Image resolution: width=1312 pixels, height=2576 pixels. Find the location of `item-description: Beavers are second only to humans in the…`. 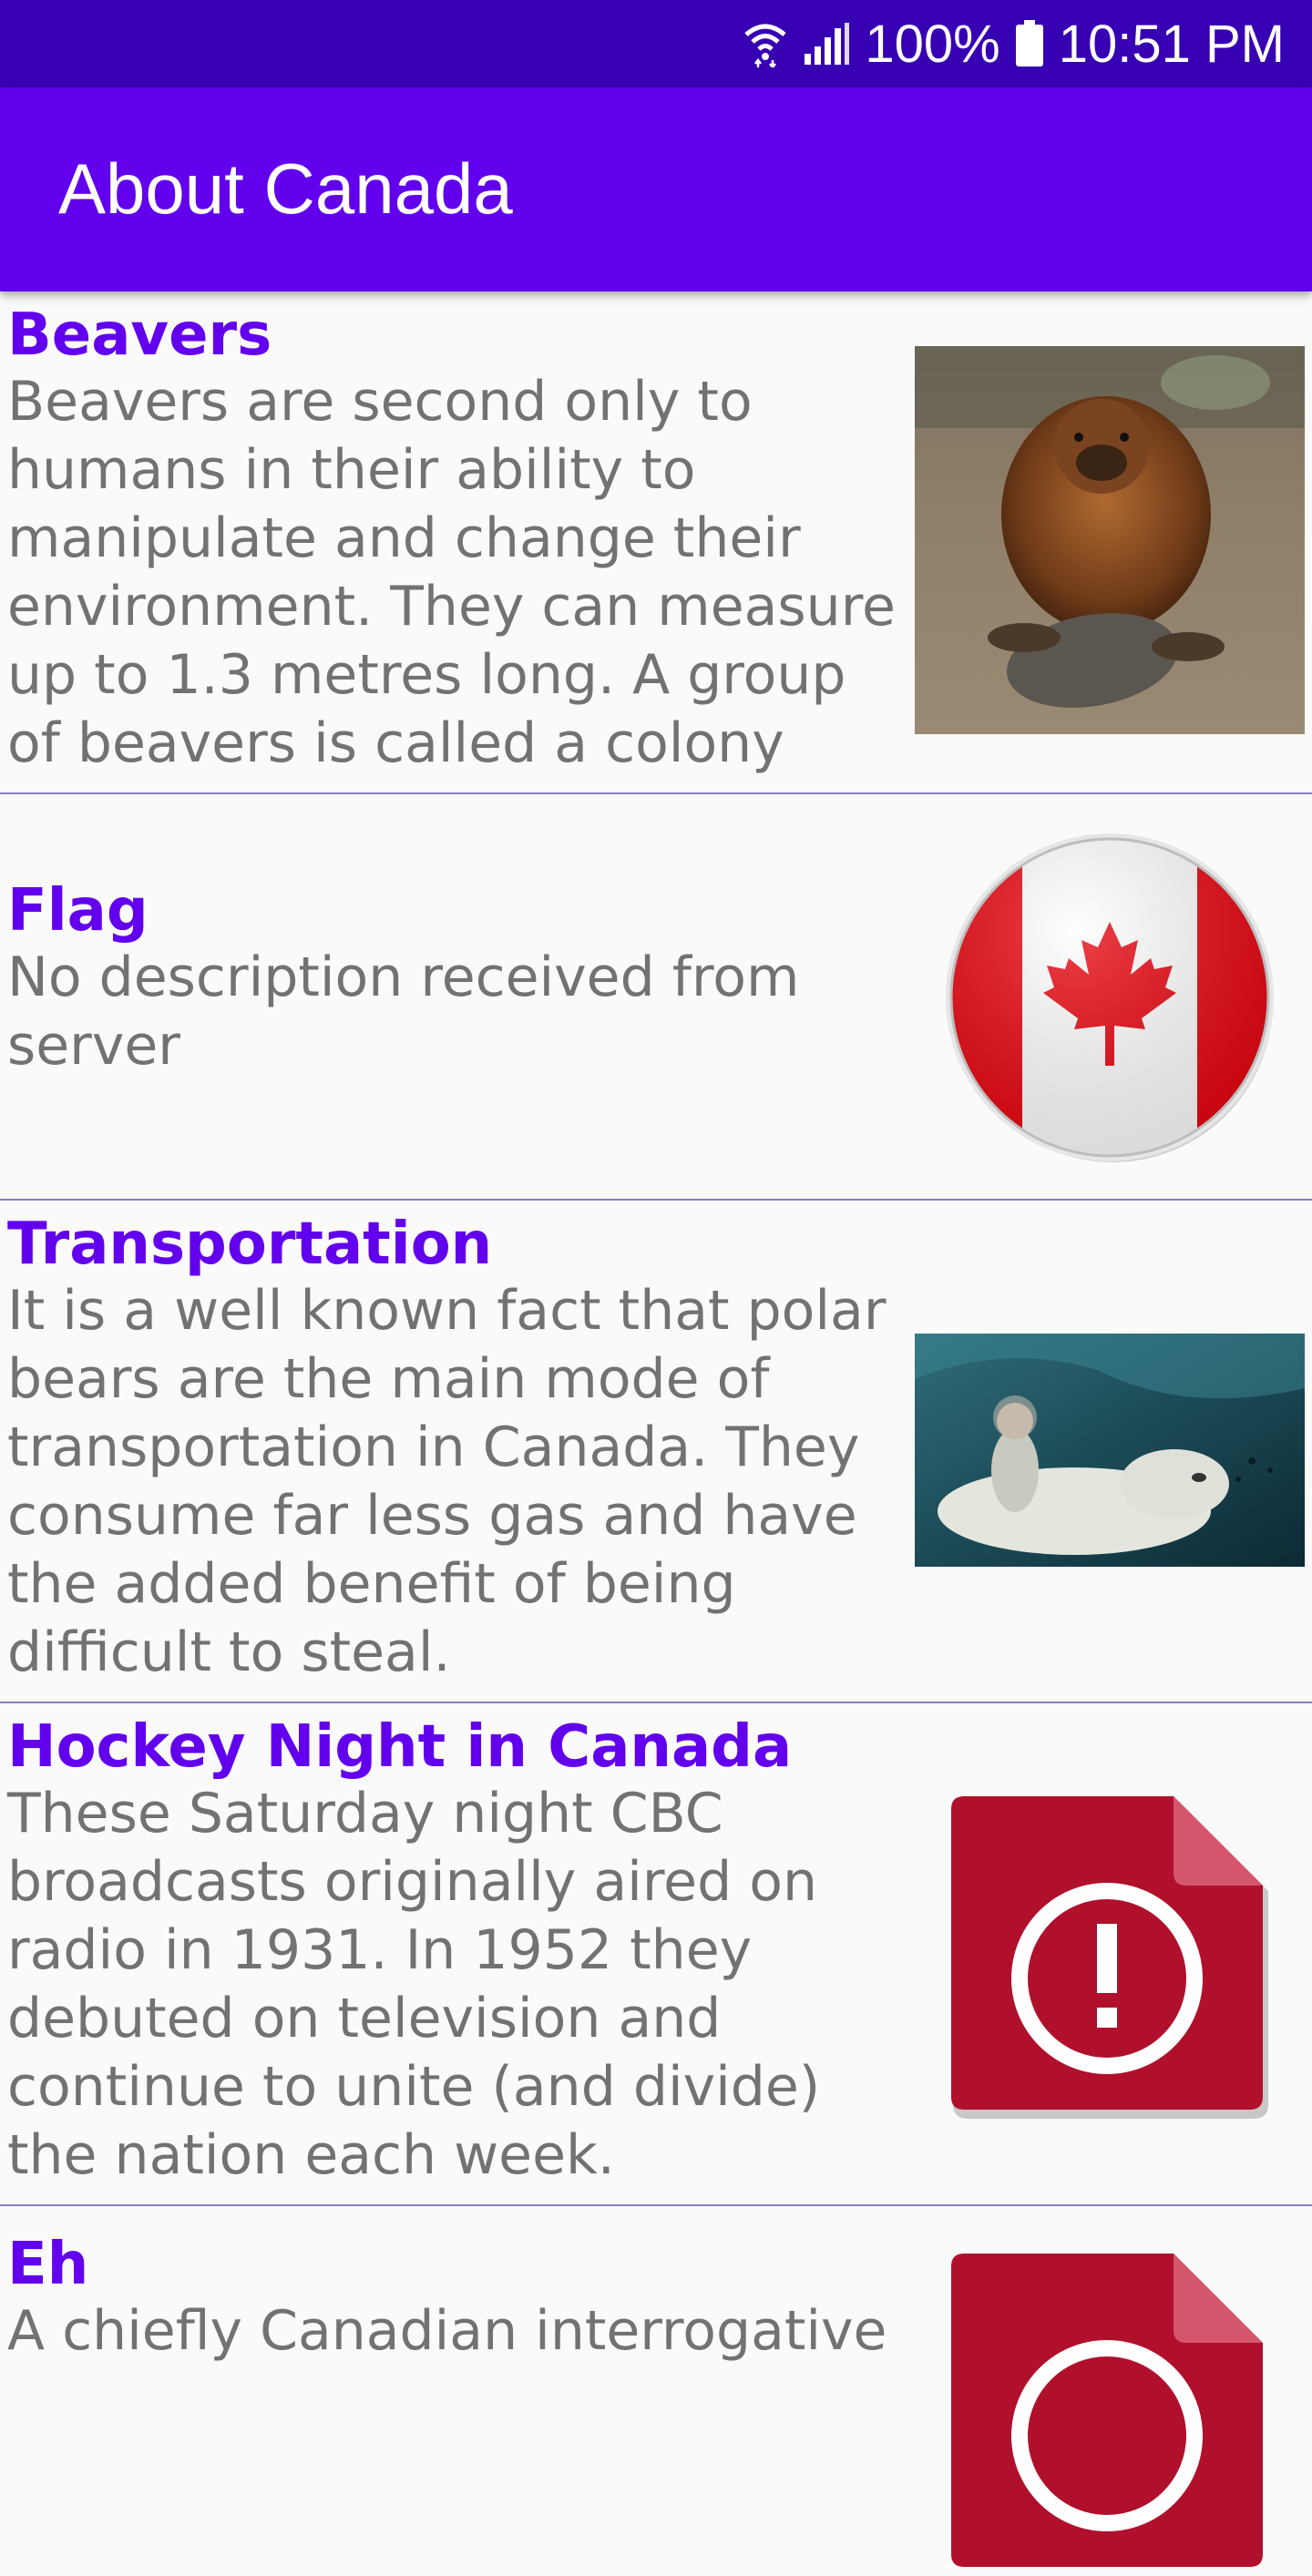

item-description: Beavers are second only to humans in the… is located at coordinates (451, 573).